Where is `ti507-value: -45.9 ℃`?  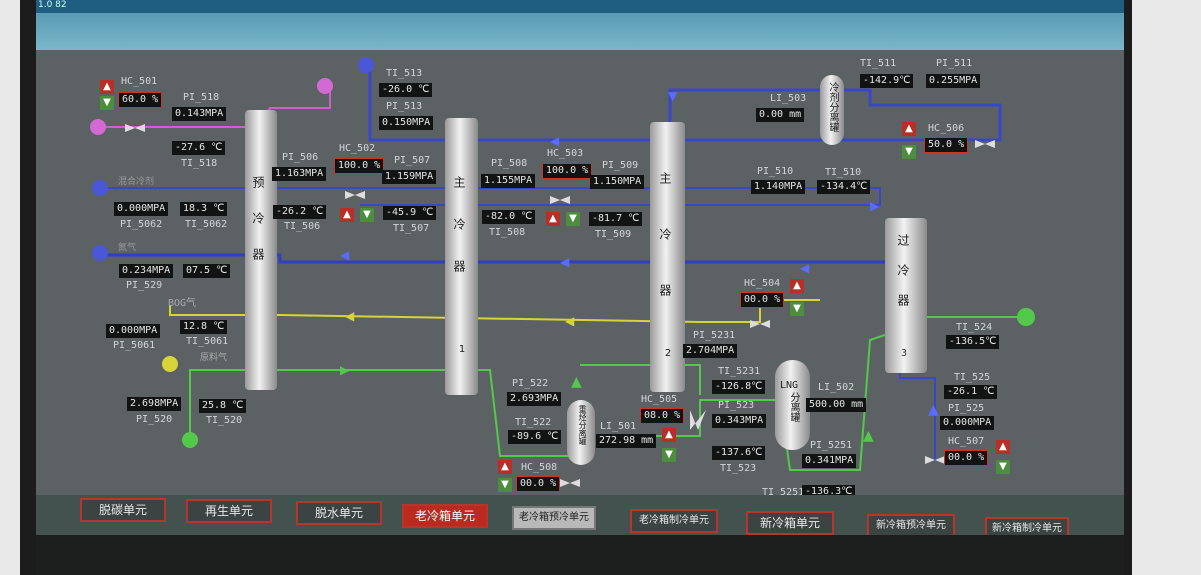 ti507-value: -45.9 ℃ is located at coordinates (410, 213).